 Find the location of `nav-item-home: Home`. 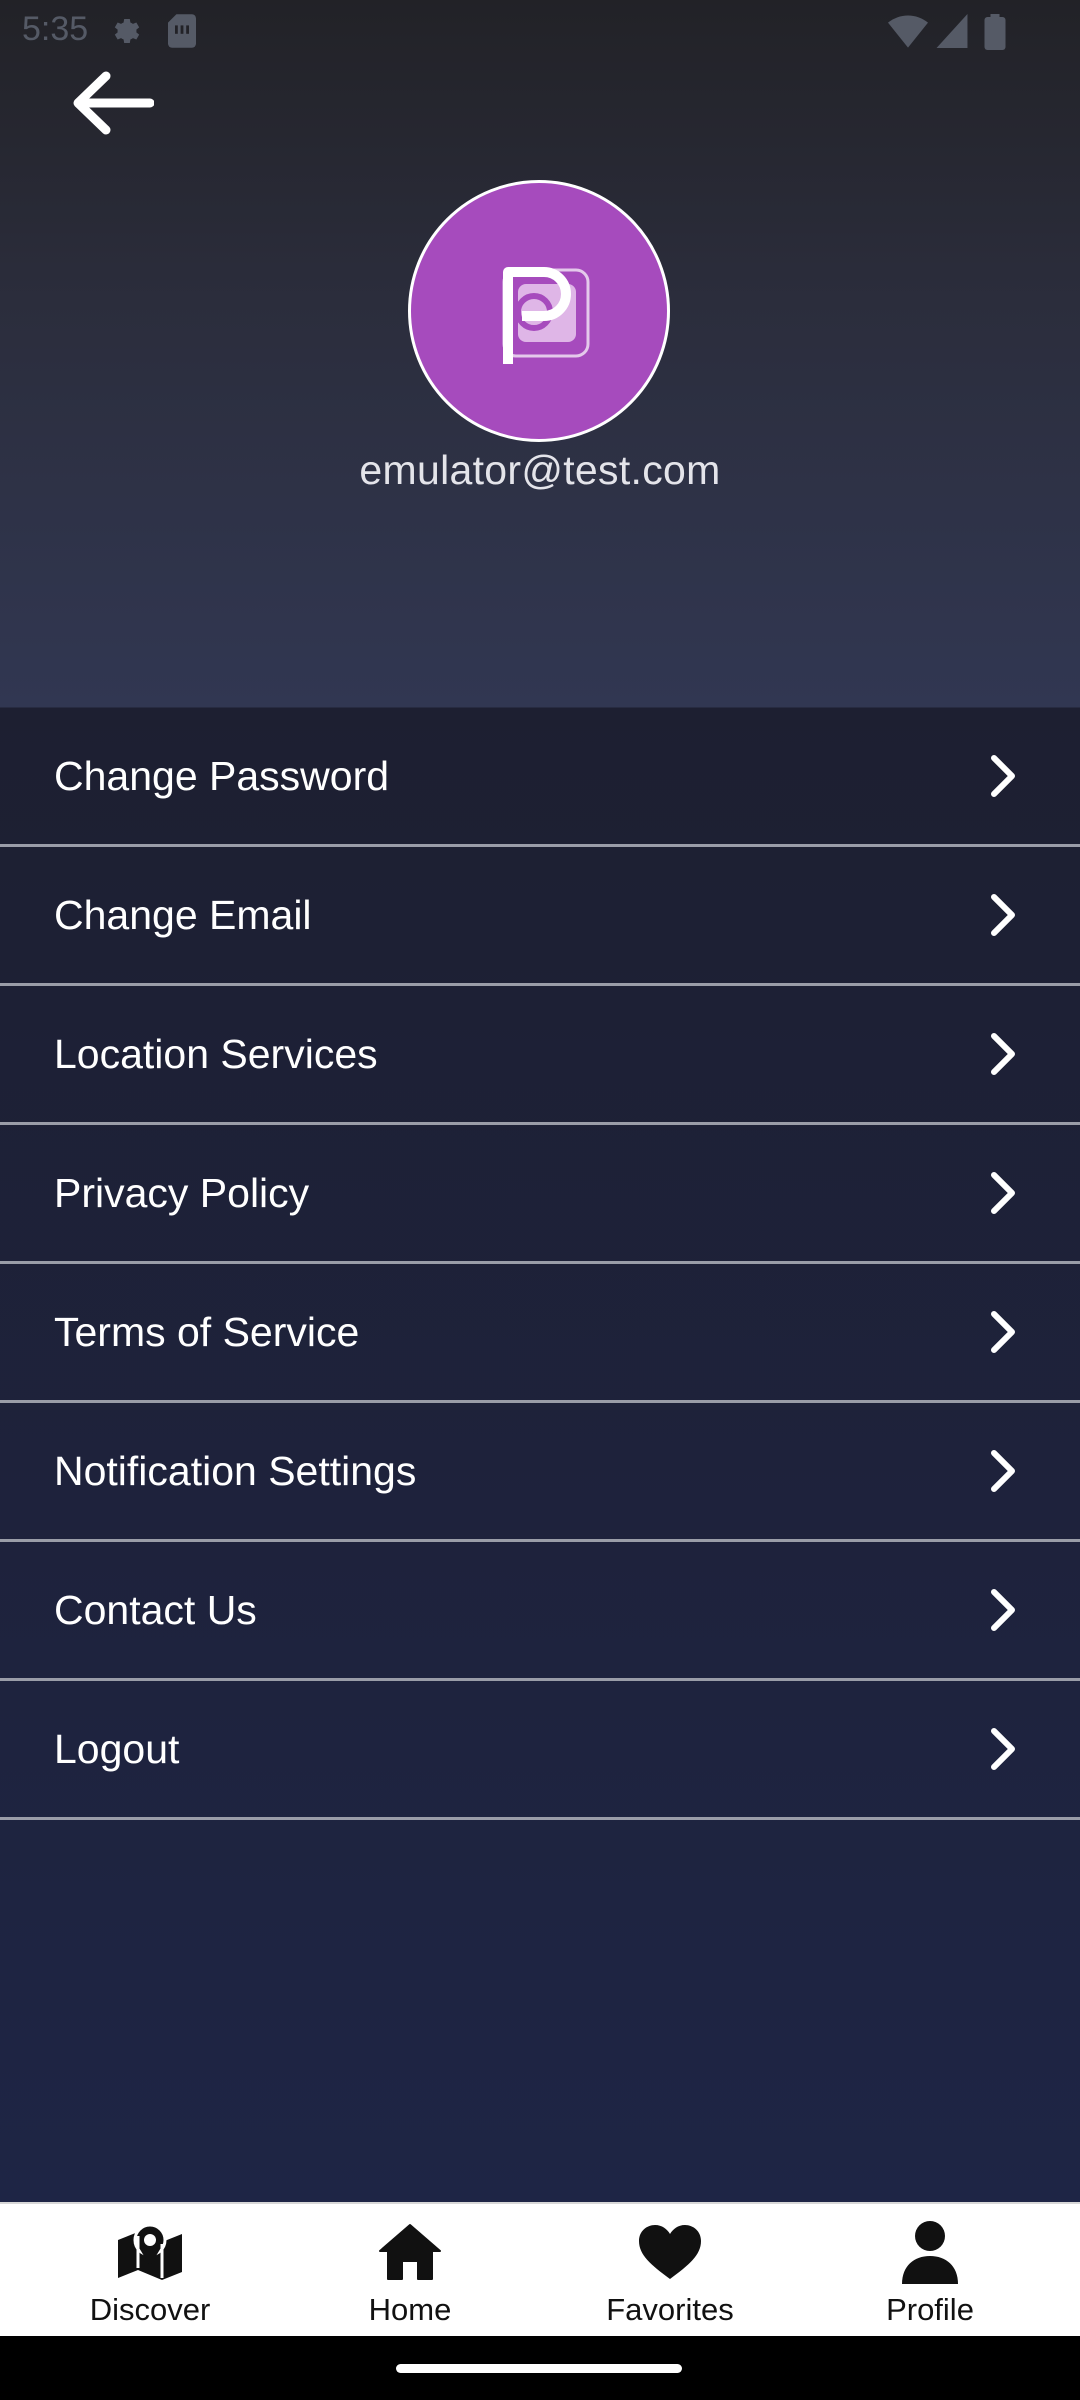

nav-item-home: Home is located at coordinates (410, 2270).